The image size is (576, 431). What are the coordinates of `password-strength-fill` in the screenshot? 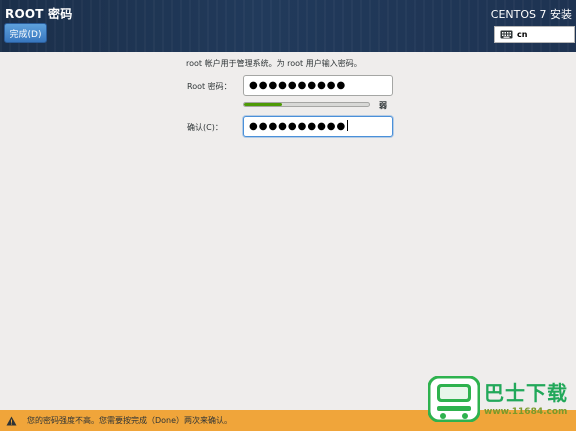 It's located at (263, 104).